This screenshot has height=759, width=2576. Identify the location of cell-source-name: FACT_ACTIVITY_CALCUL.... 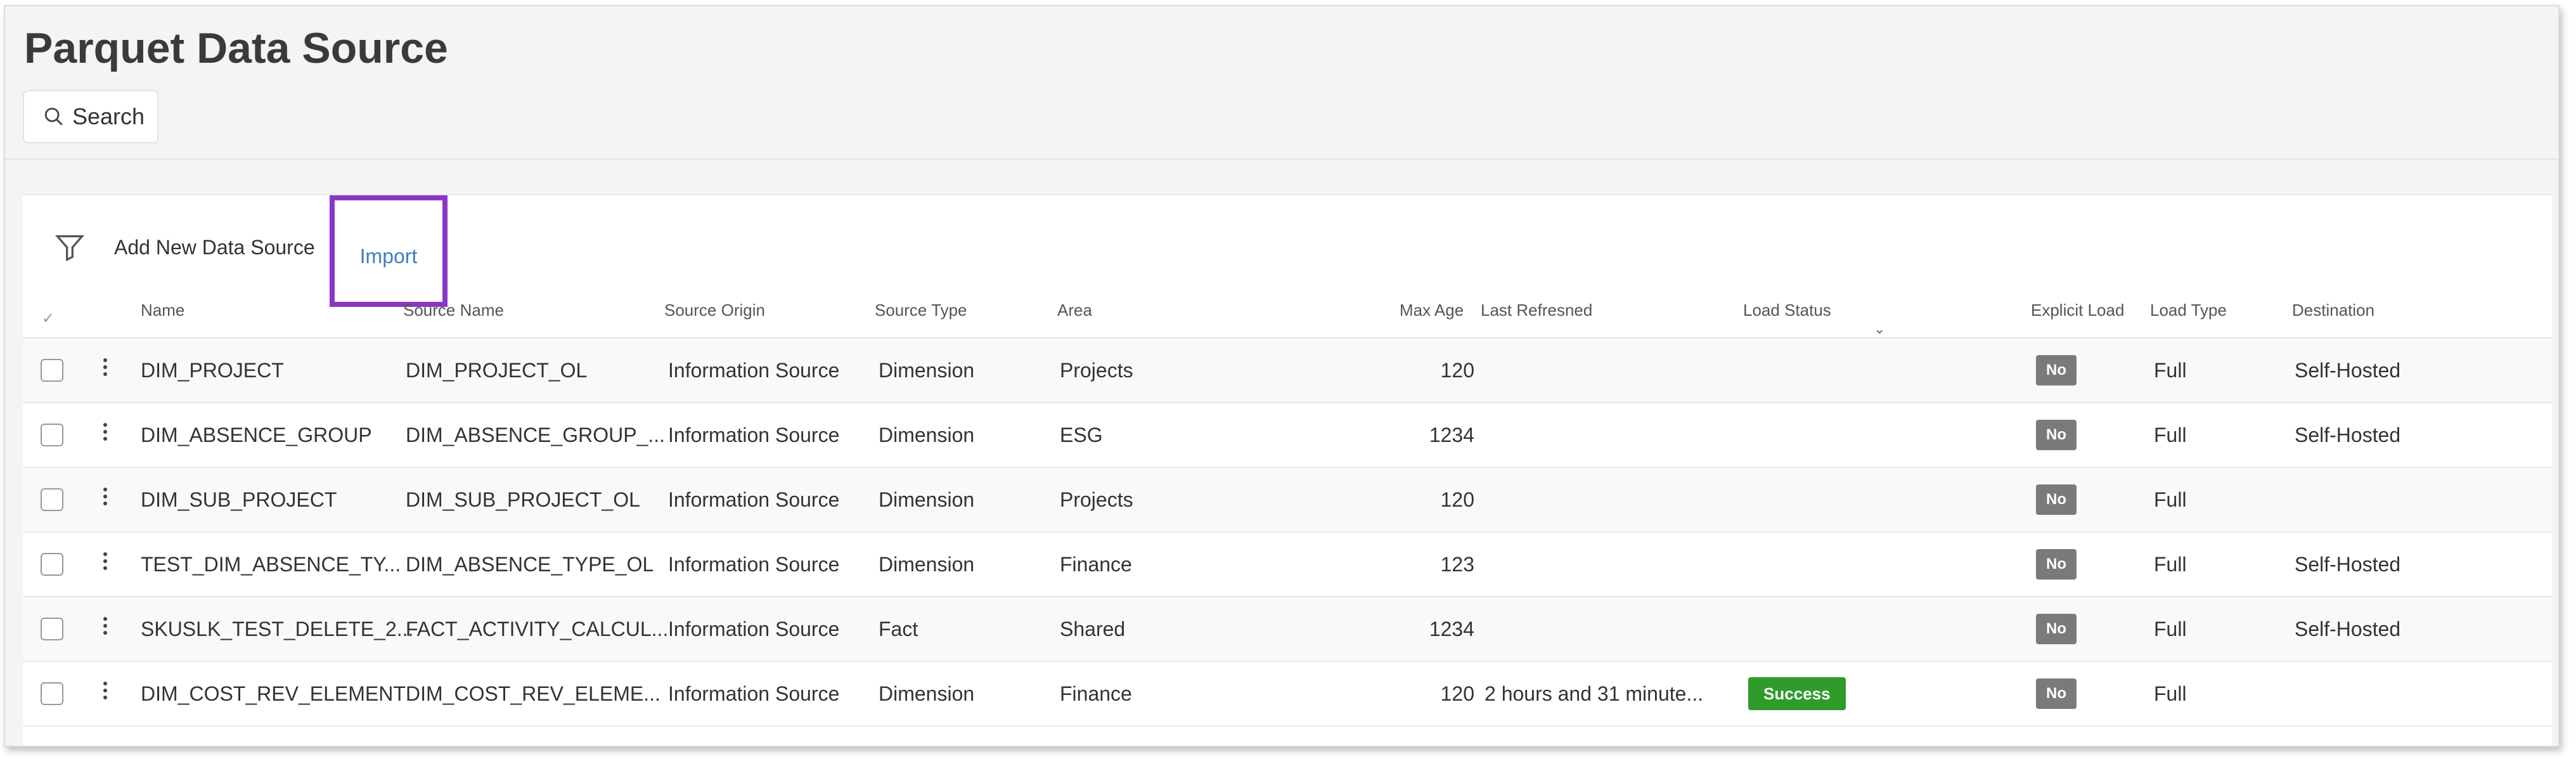
(537, 629).